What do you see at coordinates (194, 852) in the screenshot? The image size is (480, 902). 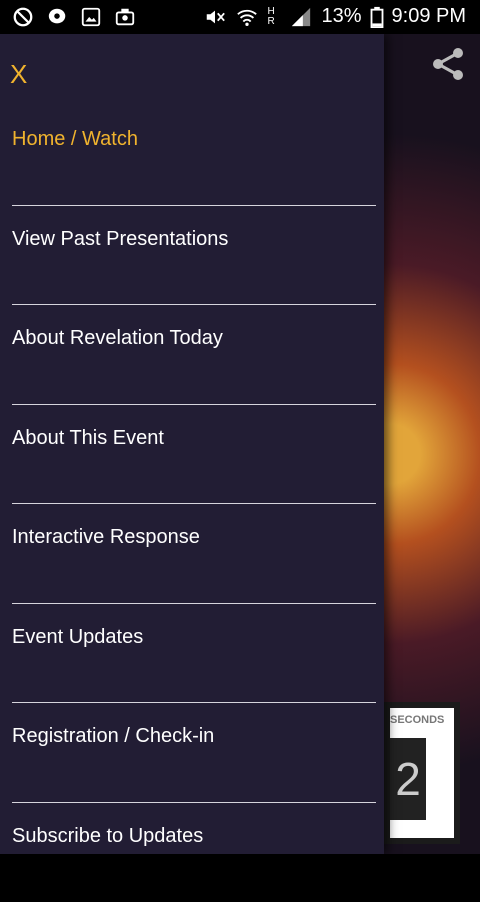 I see `menu-item-subscribe-to-updates: Subscribe to Updates` at bounding box center [194, 852].